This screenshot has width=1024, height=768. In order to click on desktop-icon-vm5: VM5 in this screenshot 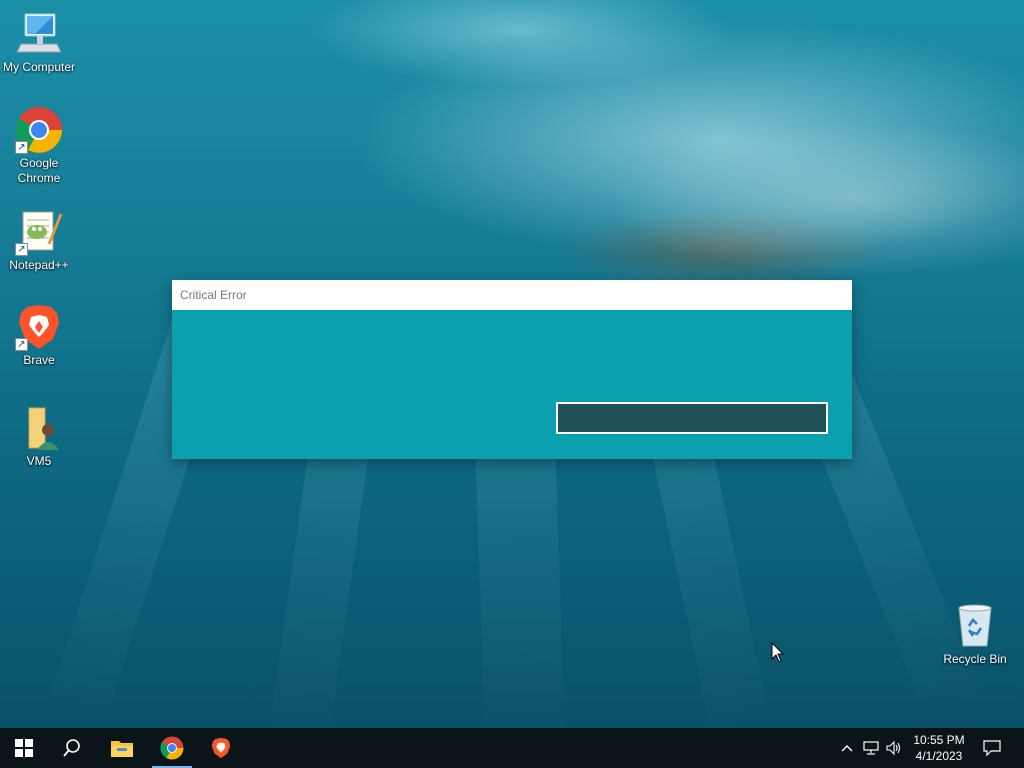, I will do `click(39, 436)`.